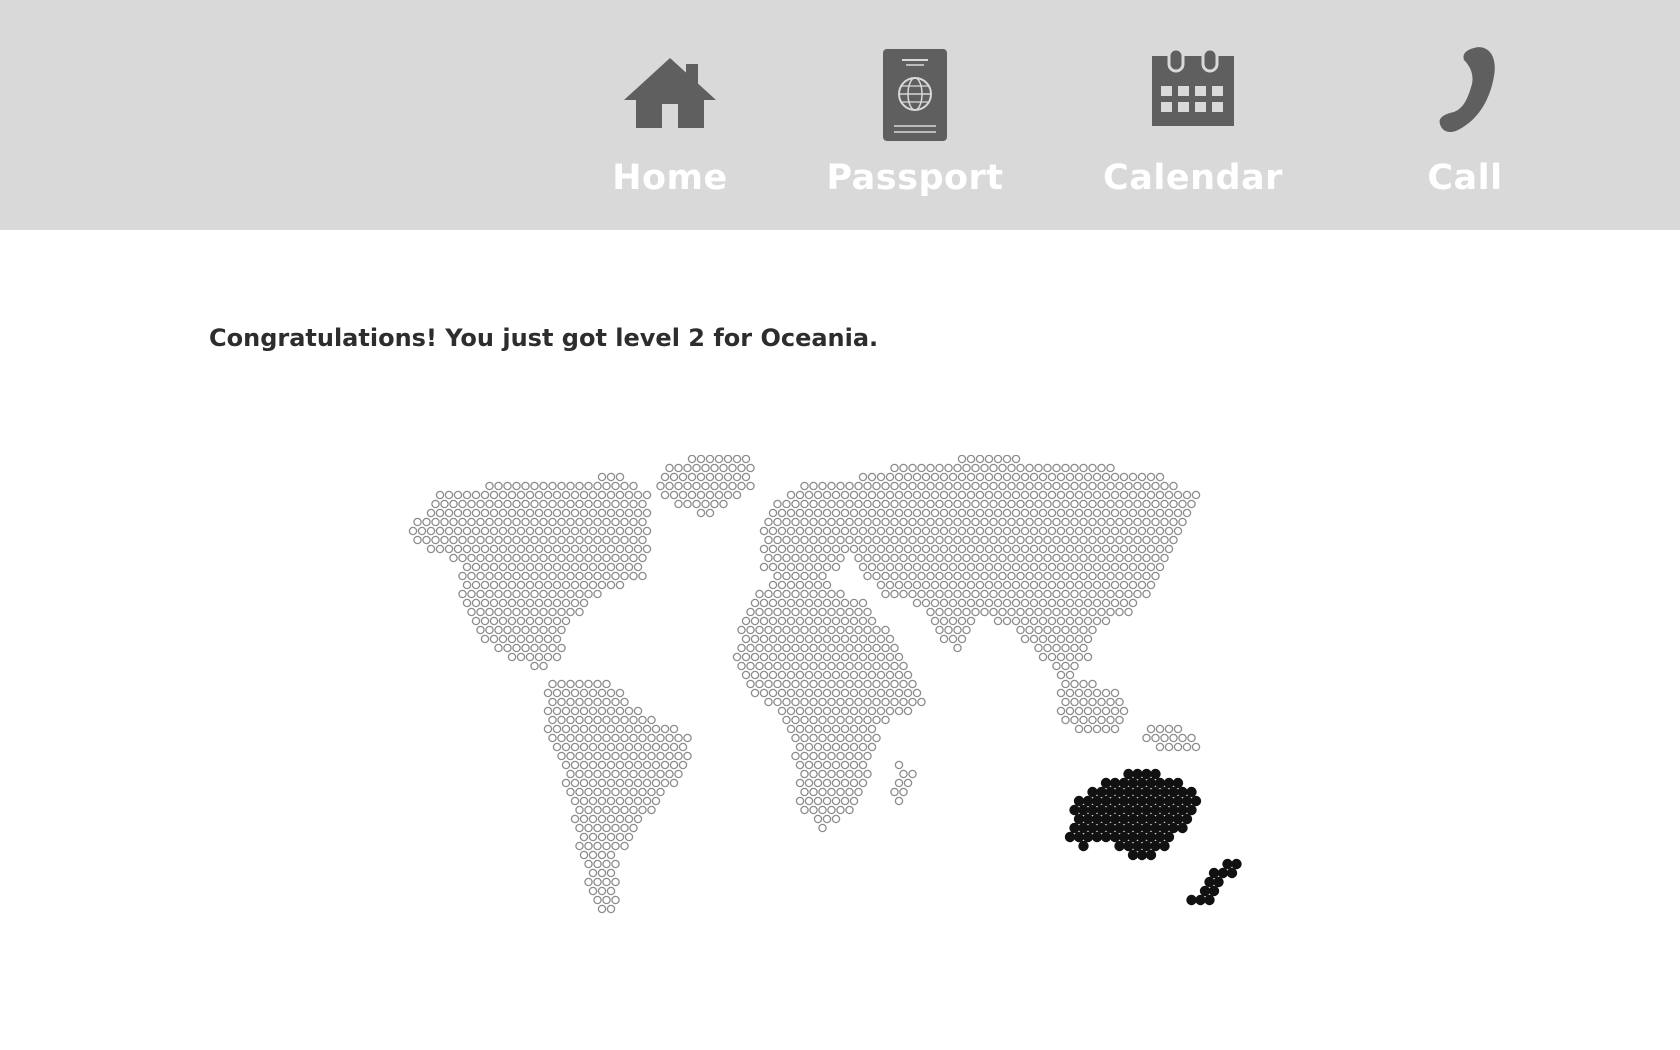 The width and height of the screenshot is (1680, 1050). Describe the element at coordinates (915, 115) in the screenshot. I see `nav-item-passport: Passport` at that location.